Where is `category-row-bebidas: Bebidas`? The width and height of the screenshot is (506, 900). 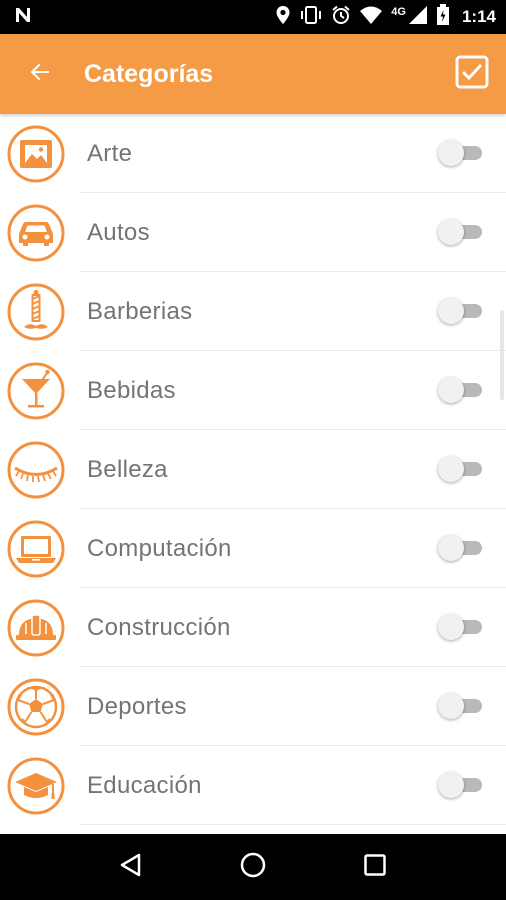 category-row-bebidas: Bebidas is located at coordinates (253, 390).